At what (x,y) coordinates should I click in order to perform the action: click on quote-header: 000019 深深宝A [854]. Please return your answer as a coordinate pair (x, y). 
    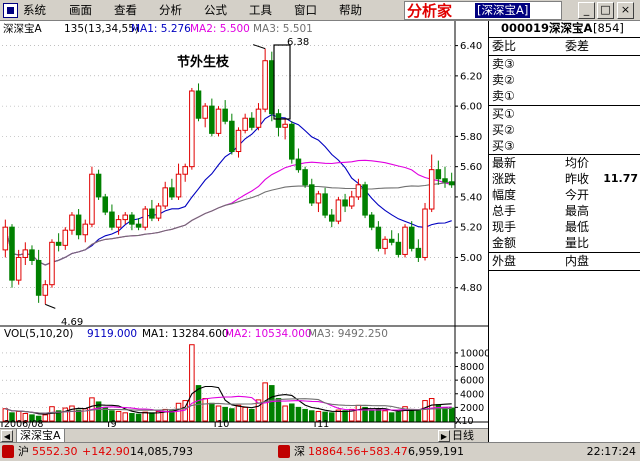
    Looking at the image, I should click on (564, 29).